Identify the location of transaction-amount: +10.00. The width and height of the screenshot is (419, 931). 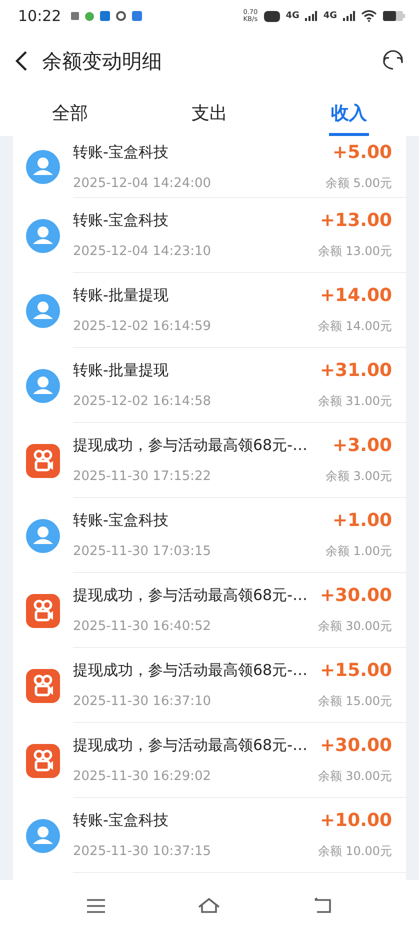
(356, 820).